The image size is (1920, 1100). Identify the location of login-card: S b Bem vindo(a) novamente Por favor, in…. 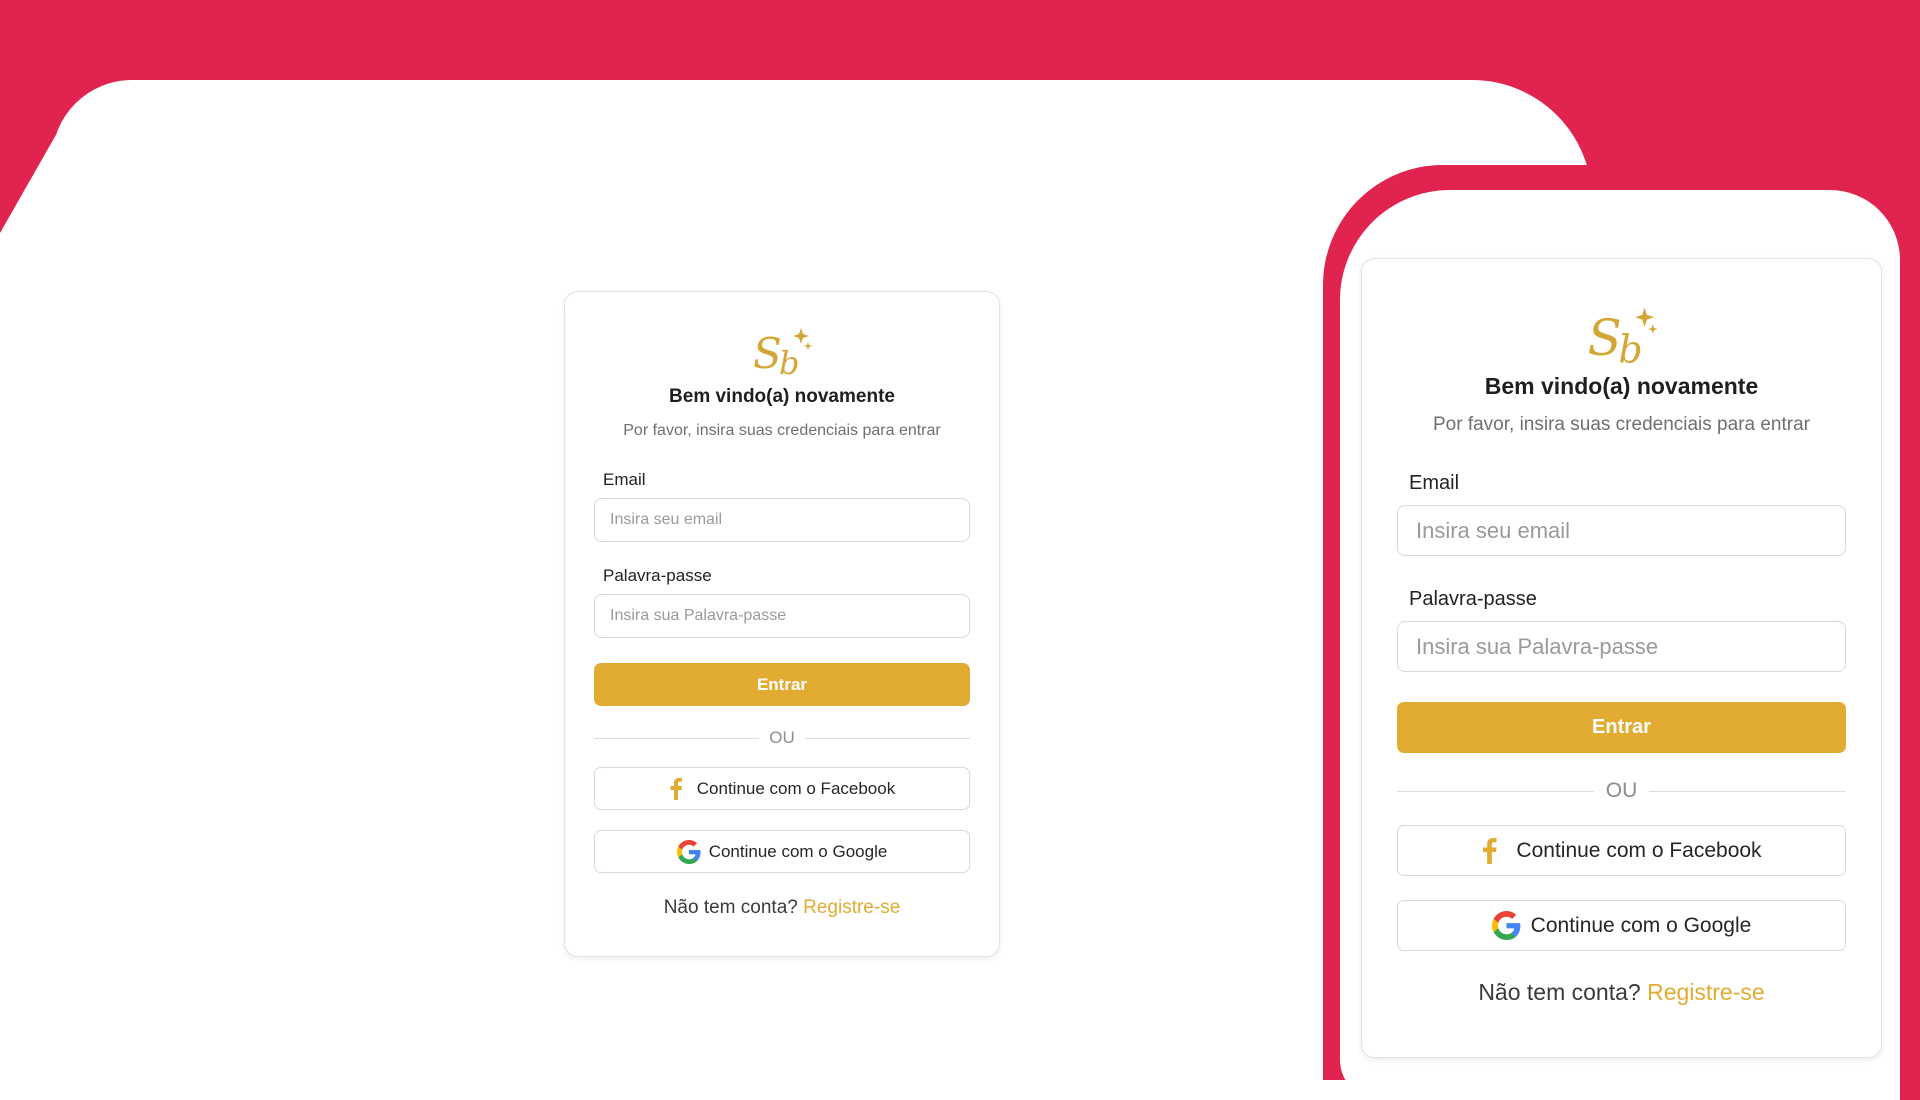
(782, 624).